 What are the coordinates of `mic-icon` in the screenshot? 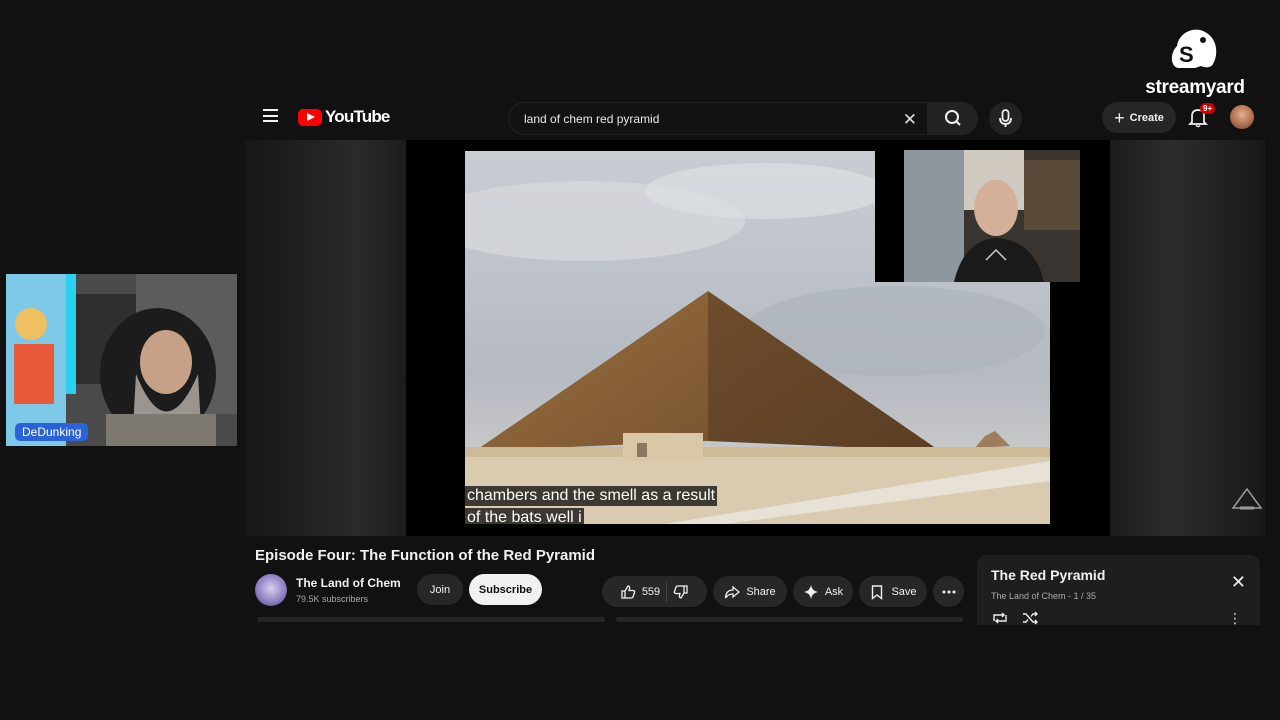 It's located at (1005, 118).